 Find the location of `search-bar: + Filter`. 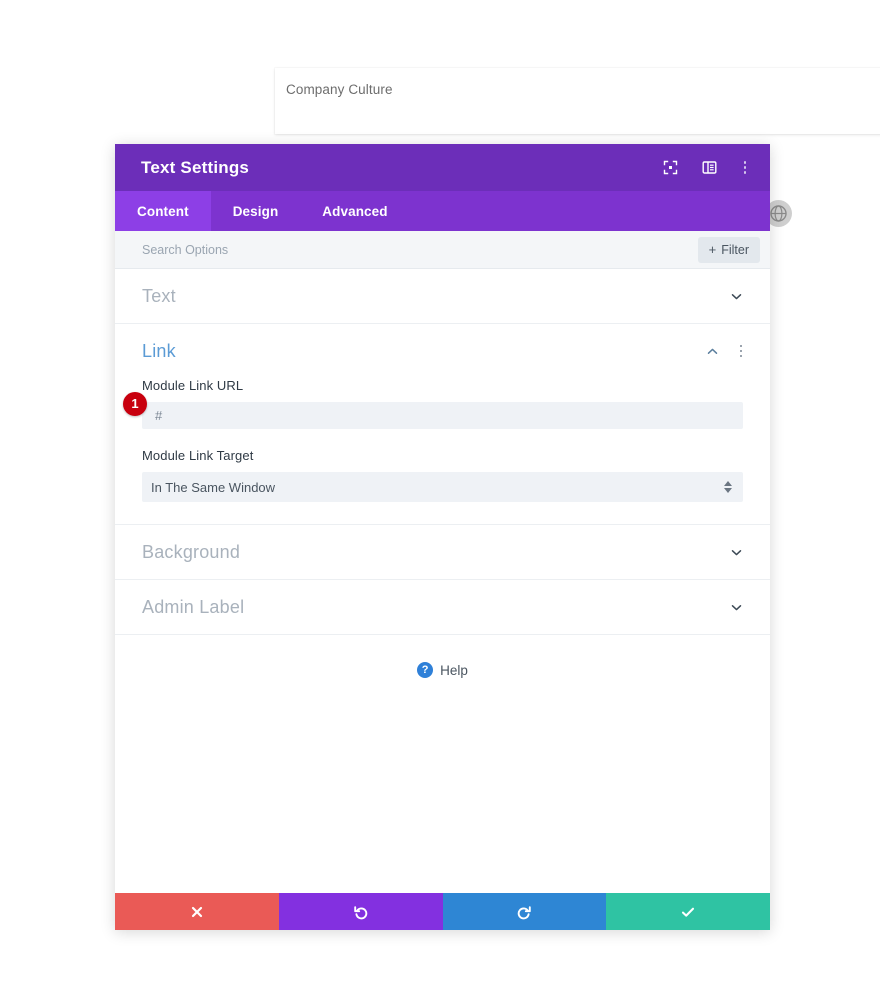

search-bar: + Filter is located at coordinates (442, 250).